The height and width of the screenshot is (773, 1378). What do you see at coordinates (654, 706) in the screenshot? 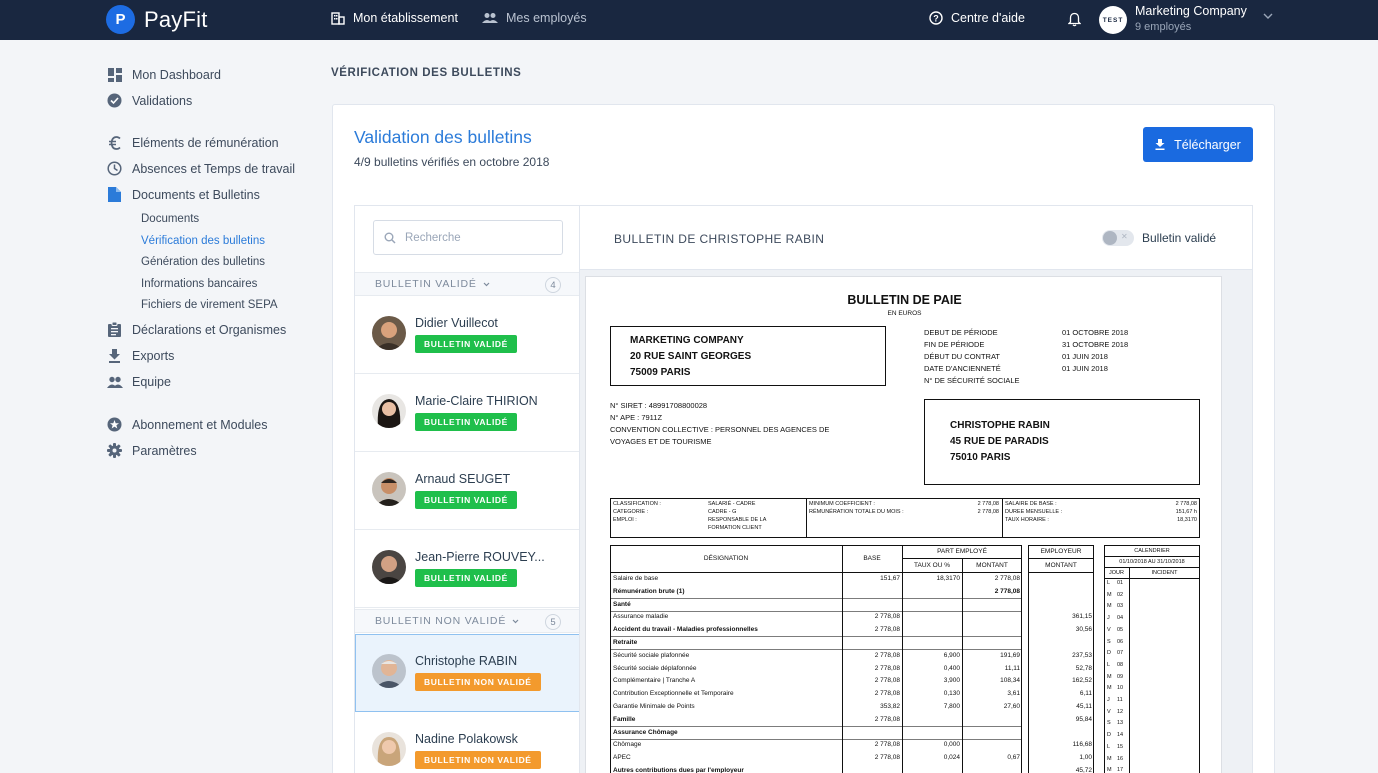
I see `table-cell-label: Garantie Minimale de Points` at bounding box center [654, 706].